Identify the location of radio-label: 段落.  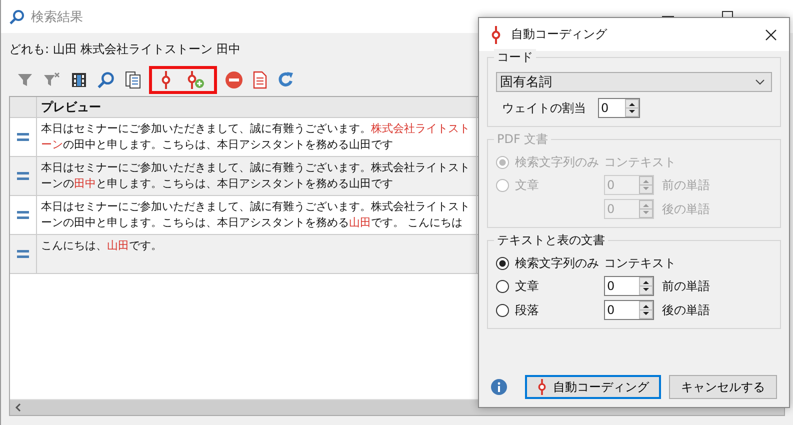
(527, 310).